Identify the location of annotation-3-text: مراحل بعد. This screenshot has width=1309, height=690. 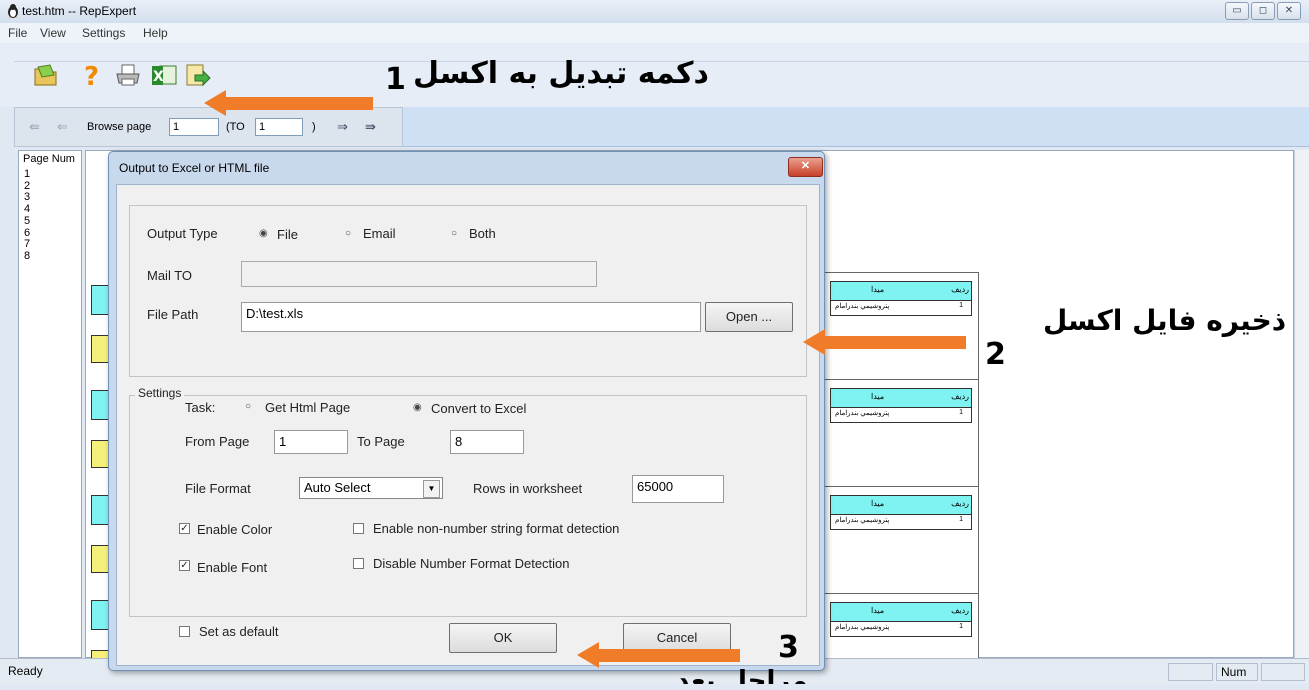
(742, 675).